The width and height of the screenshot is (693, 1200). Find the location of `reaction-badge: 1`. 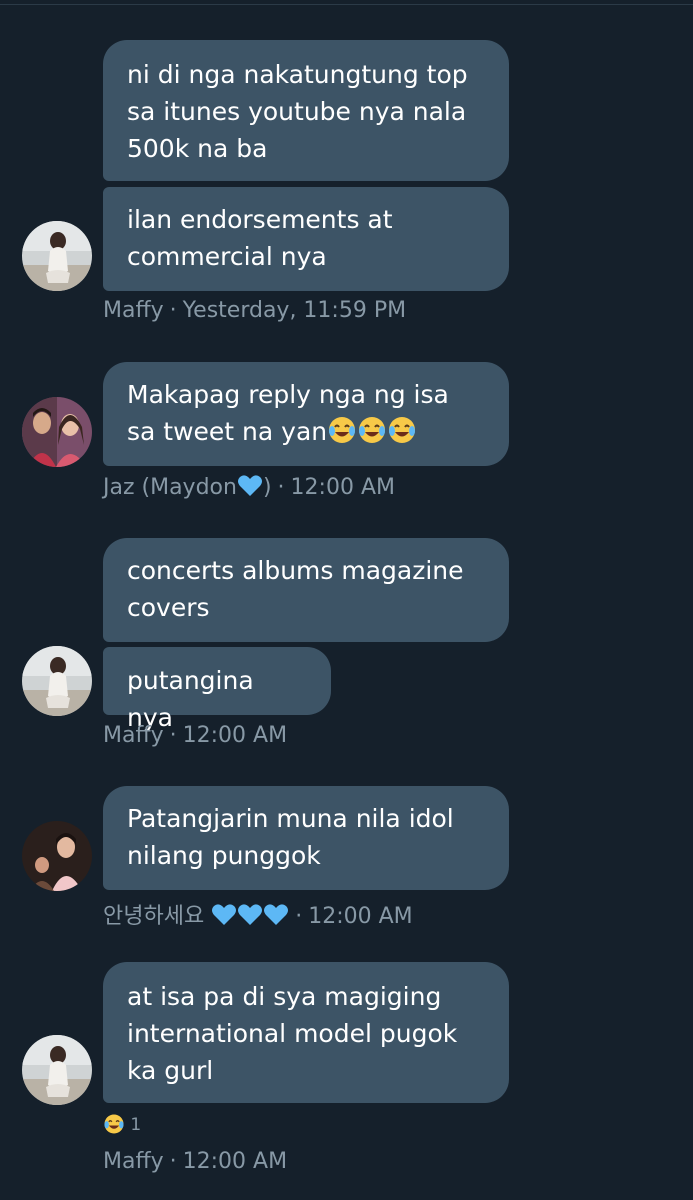

reaction-badge: 1 is located at coordinates (122, 1124).